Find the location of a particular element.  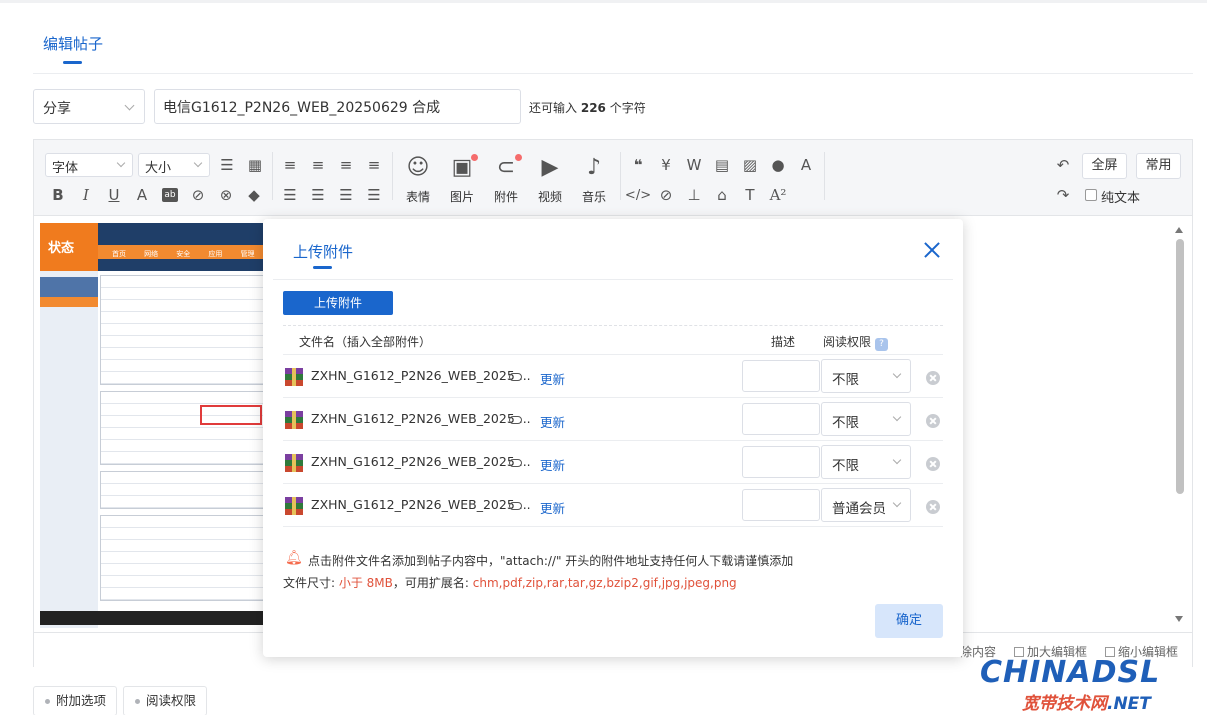

upload-attachment-button: 上传附件 is located at coordinates (338, 303).